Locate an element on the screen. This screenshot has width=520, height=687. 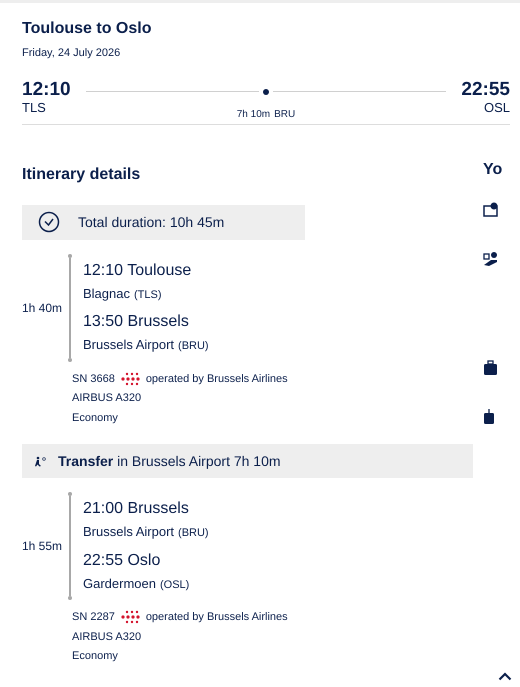
departure-time: 12:10 is located at coordinates (46, 90).